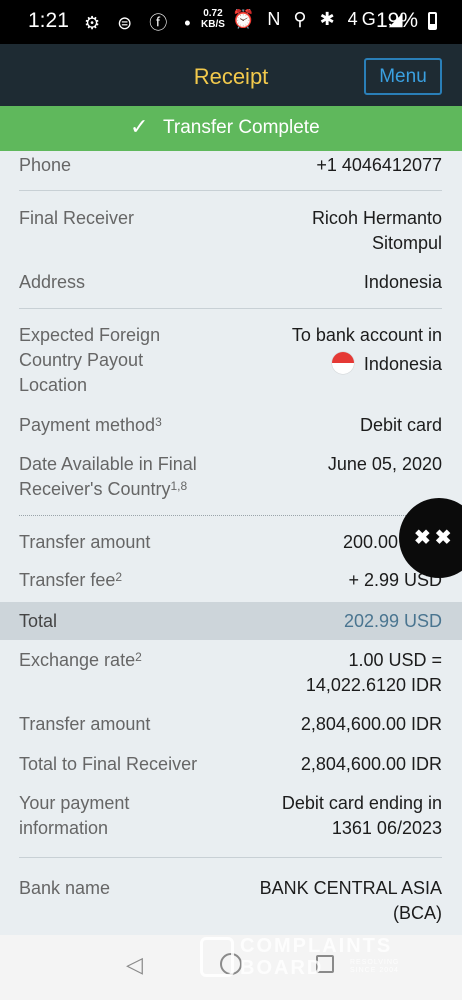 The width and height of the screenshot is (462, 1000). I want to click on final-receiver-label: Final Receiver, so click(77, 218).